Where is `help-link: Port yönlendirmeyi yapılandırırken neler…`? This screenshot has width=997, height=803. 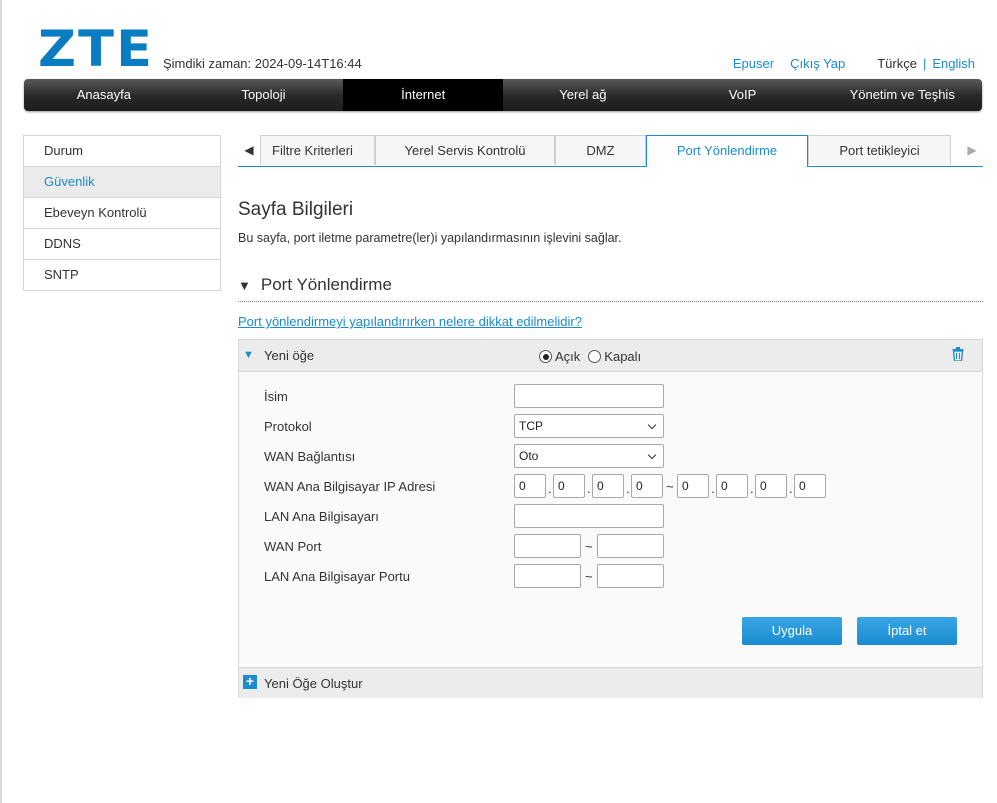 help-link: Port yönlendirmeyi yapılandırırken neler… is located at coordinates (410, 321).